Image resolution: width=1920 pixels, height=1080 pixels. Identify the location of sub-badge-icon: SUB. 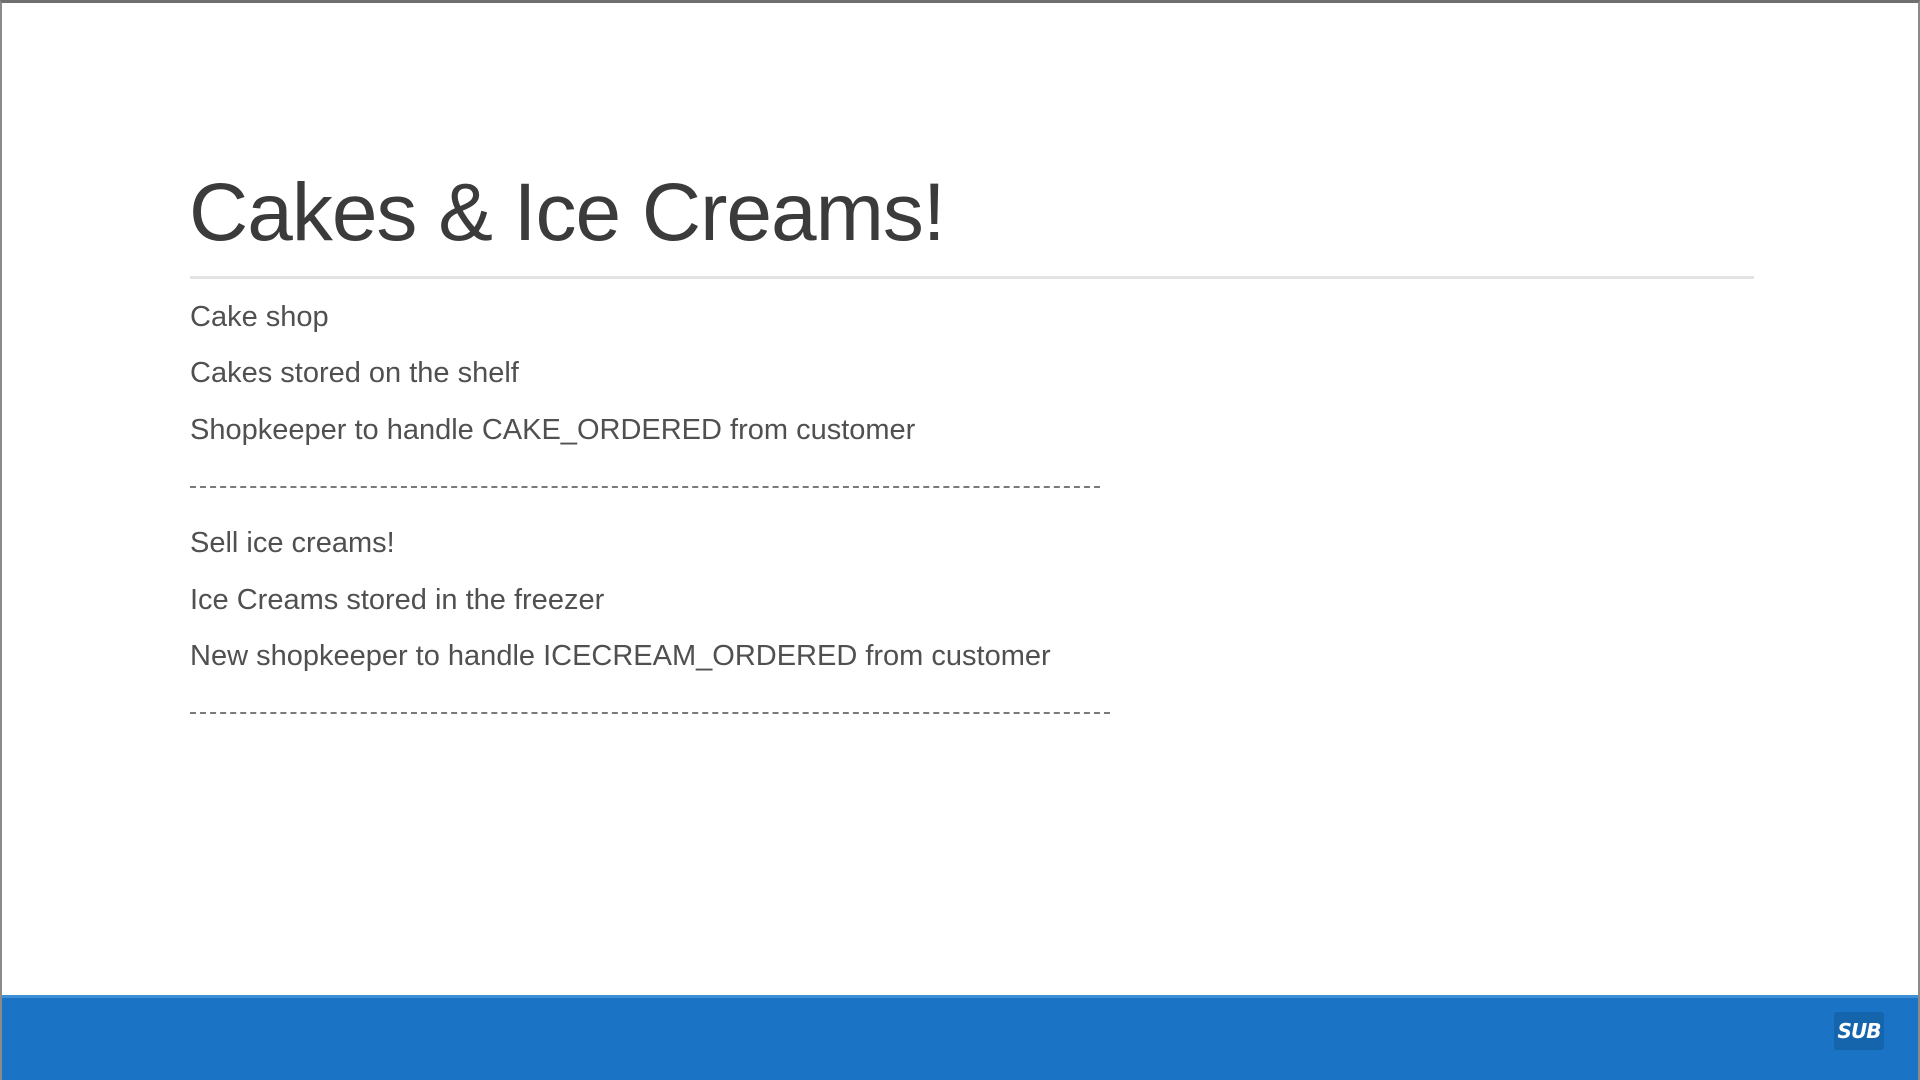
(1859, 1031).